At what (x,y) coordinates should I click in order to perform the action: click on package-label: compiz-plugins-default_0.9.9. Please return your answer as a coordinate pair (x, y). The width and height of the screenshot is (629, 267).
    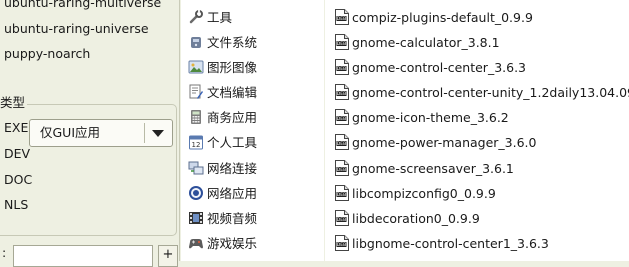
    Looking at the image, I should click on (442, 17).